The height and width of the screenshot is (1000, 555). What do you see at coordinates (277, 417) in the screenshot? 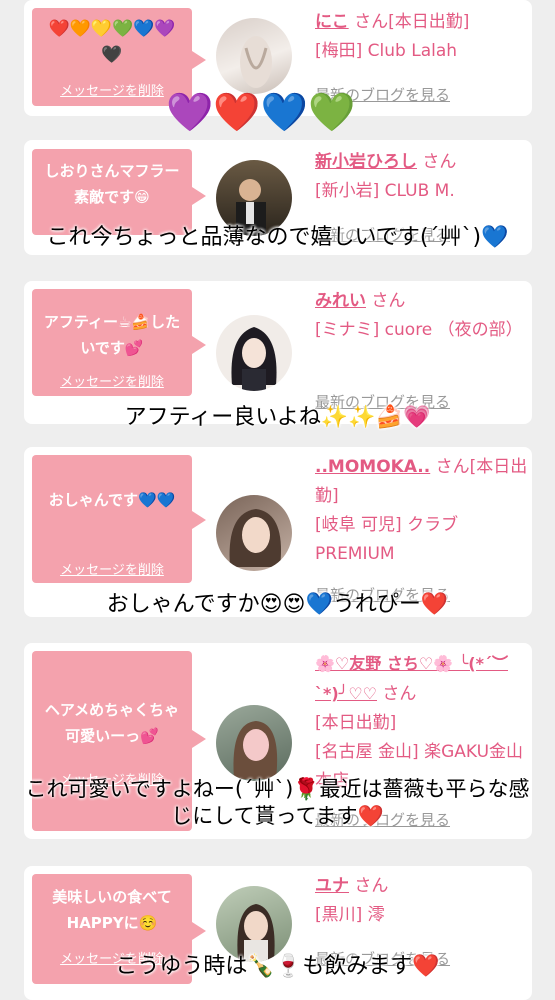
I see `caption-overlay: アフティー良いよね✨✨🍰💗` at bounding box center [277, 417].